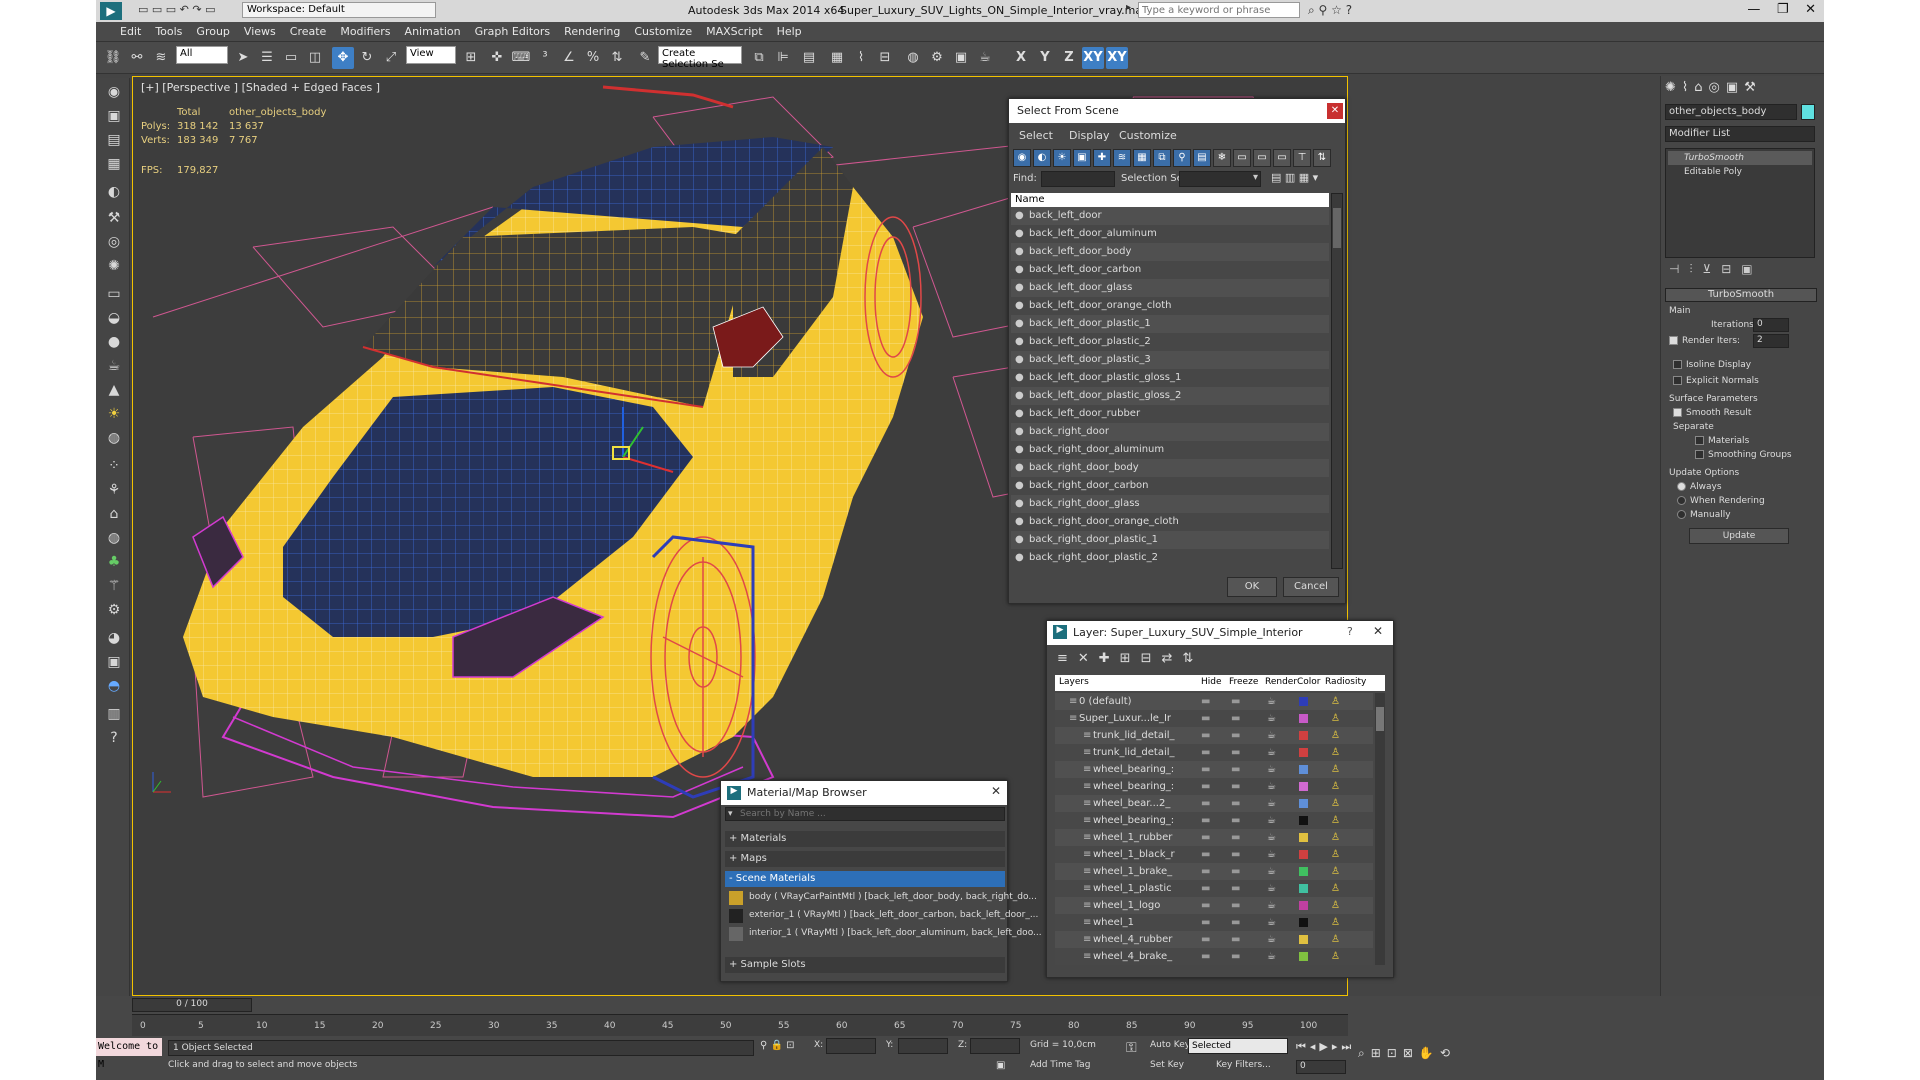  I want to click on script-icon: ▥, so click(114, 714).